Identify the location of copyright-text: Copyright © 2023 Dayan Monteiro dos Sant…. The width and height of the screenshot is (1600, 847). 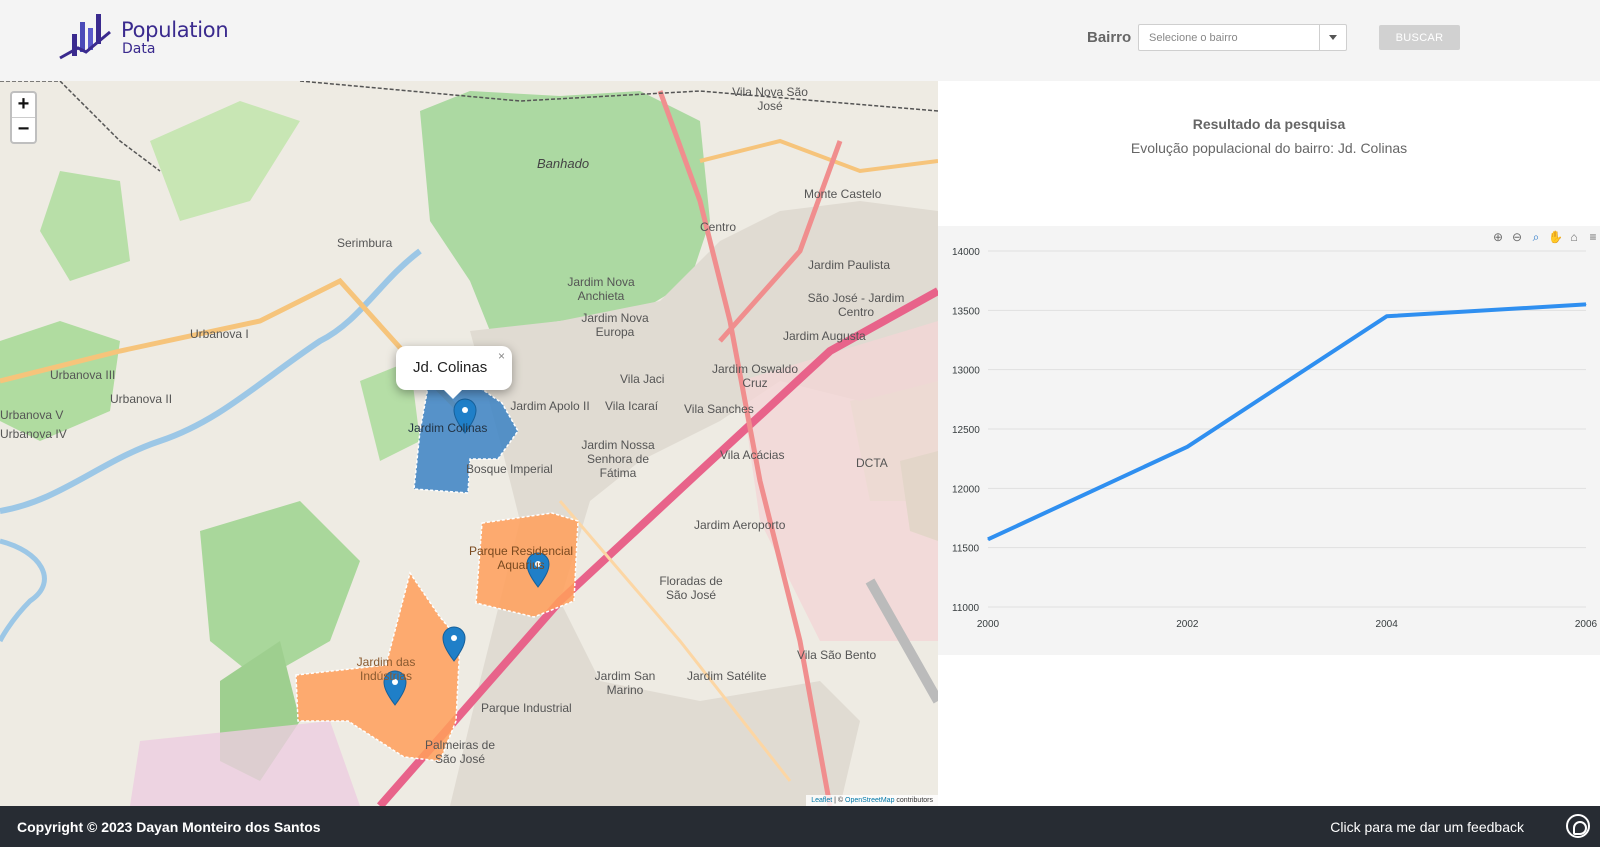
(169, 827).